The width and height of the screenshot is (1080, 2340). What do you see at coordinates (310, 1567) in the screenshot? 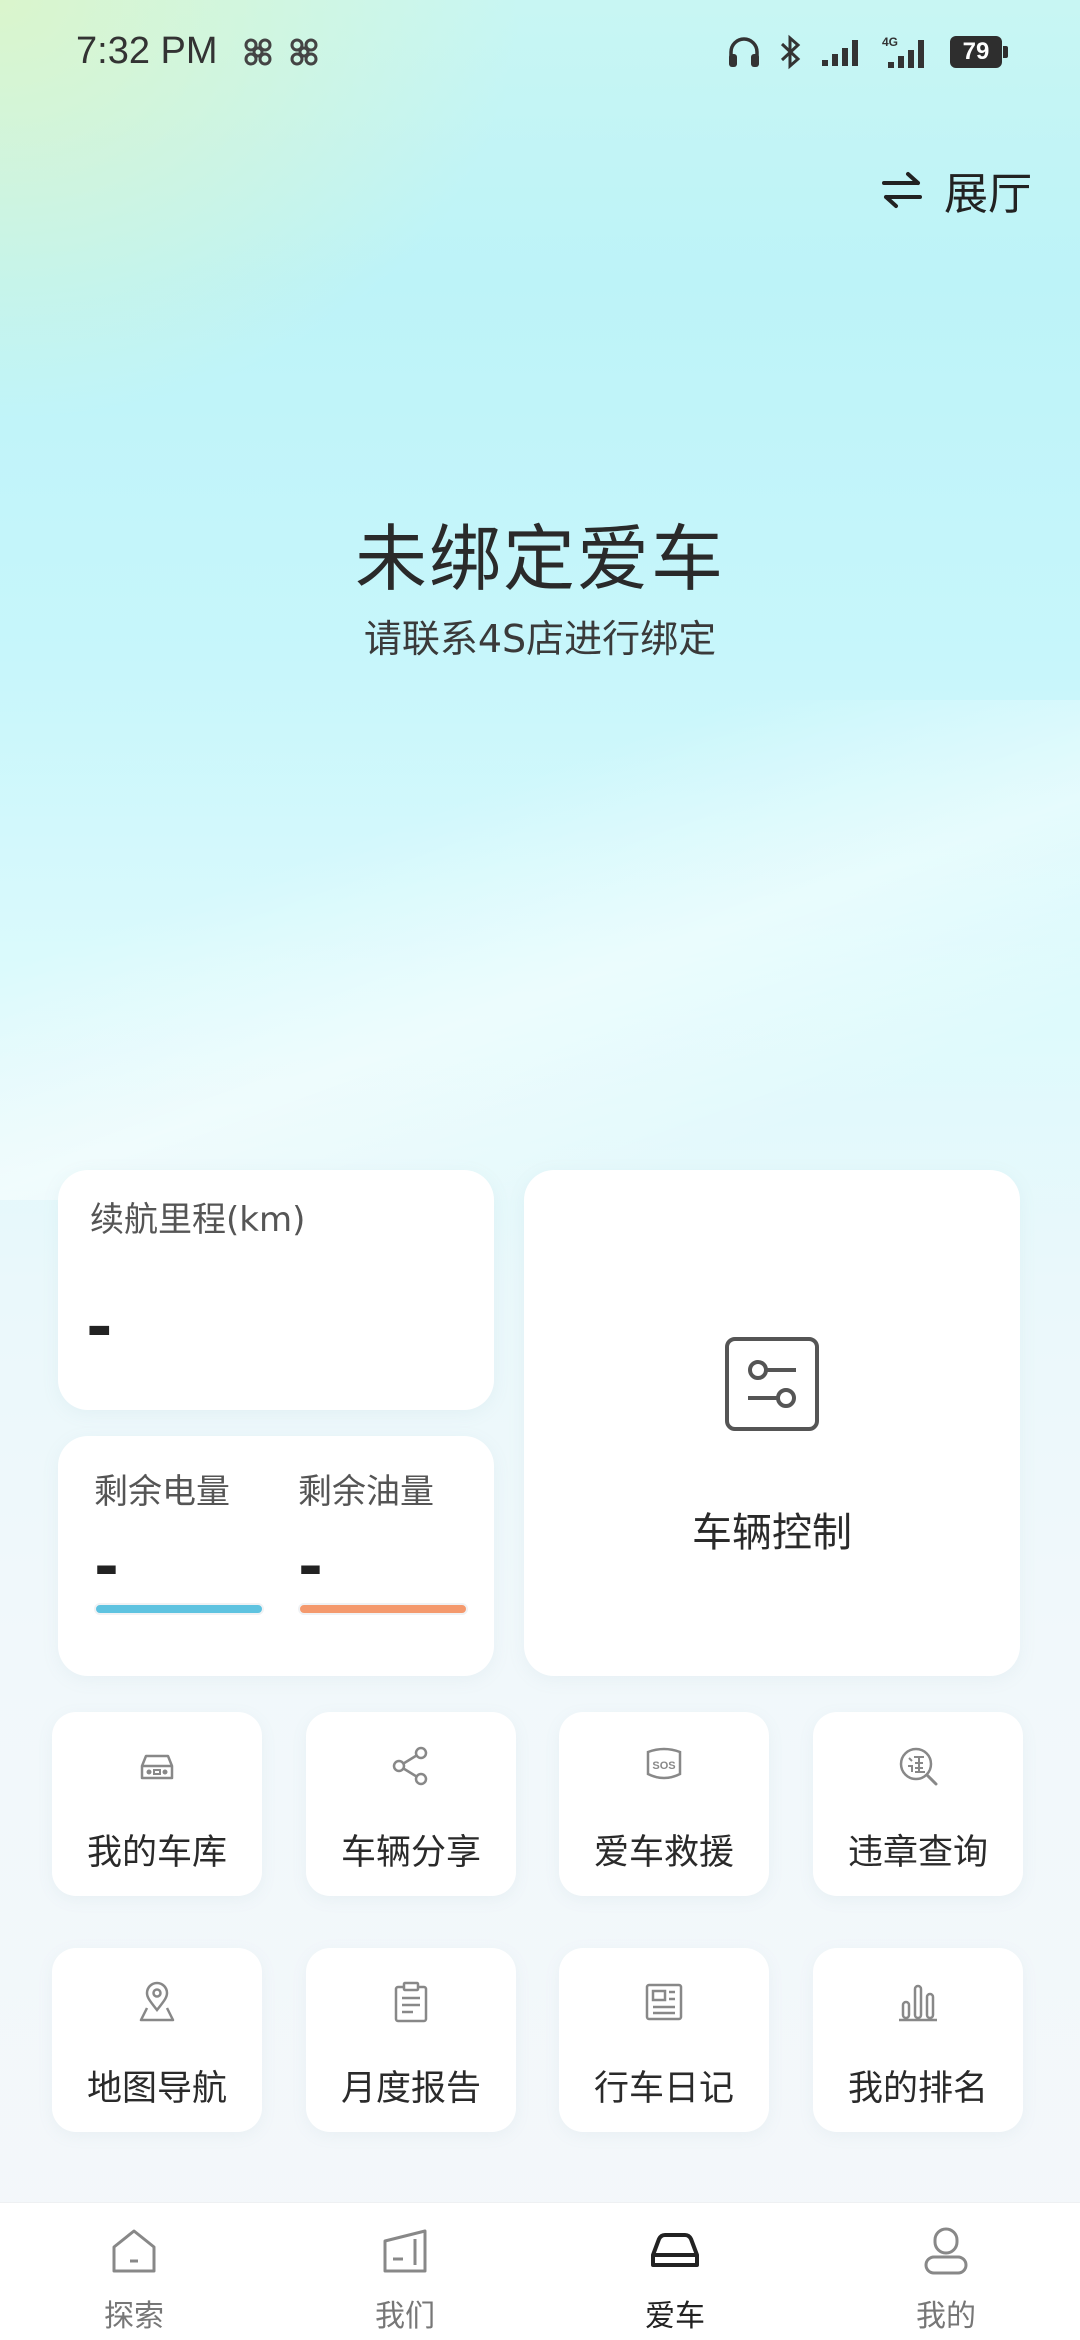
I see `fuel-value: -` at bounding box center [310, 1567].